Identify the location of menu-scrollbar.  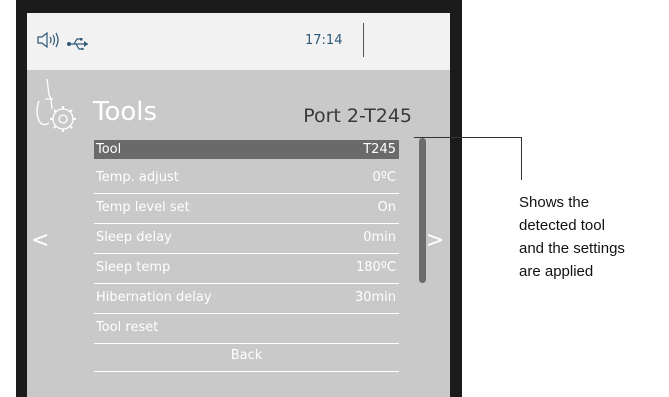
(422, 210).